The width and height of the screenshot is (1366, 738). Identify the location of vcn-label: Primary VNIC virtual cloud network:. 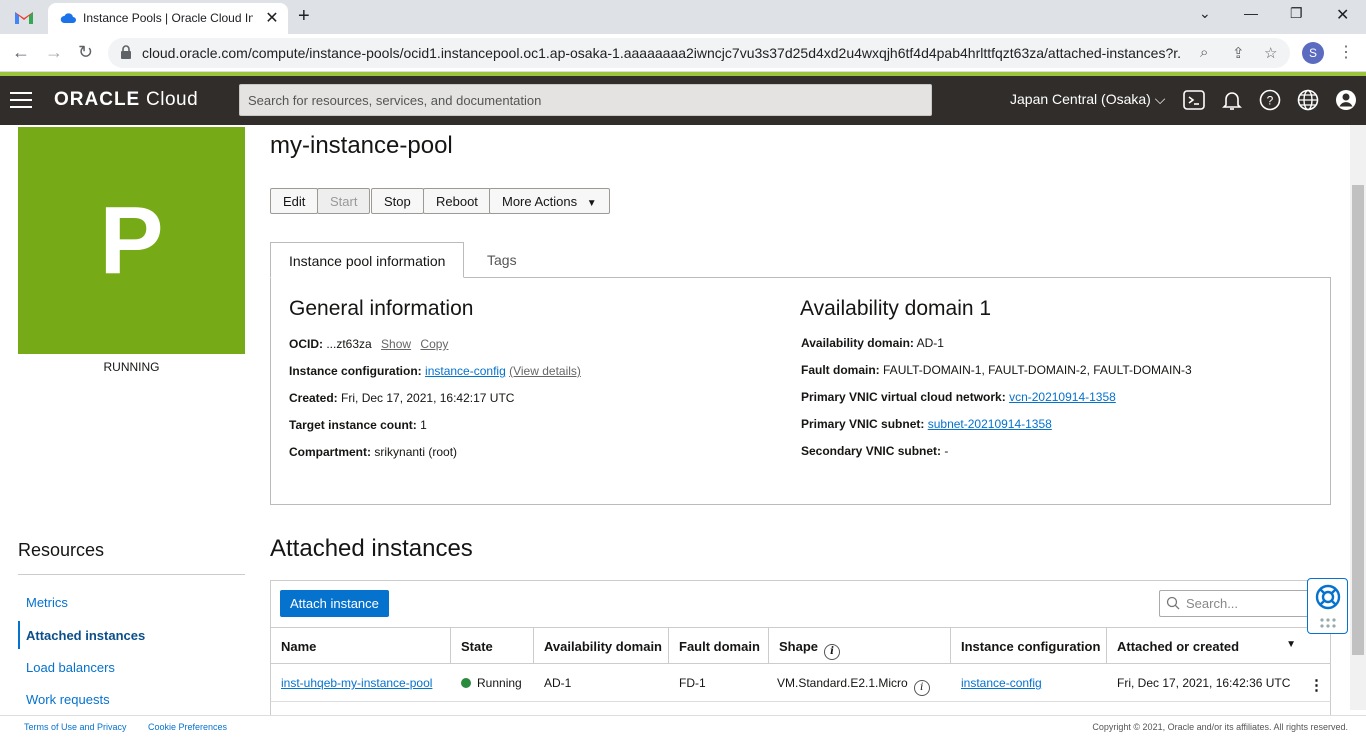
(903, 397).